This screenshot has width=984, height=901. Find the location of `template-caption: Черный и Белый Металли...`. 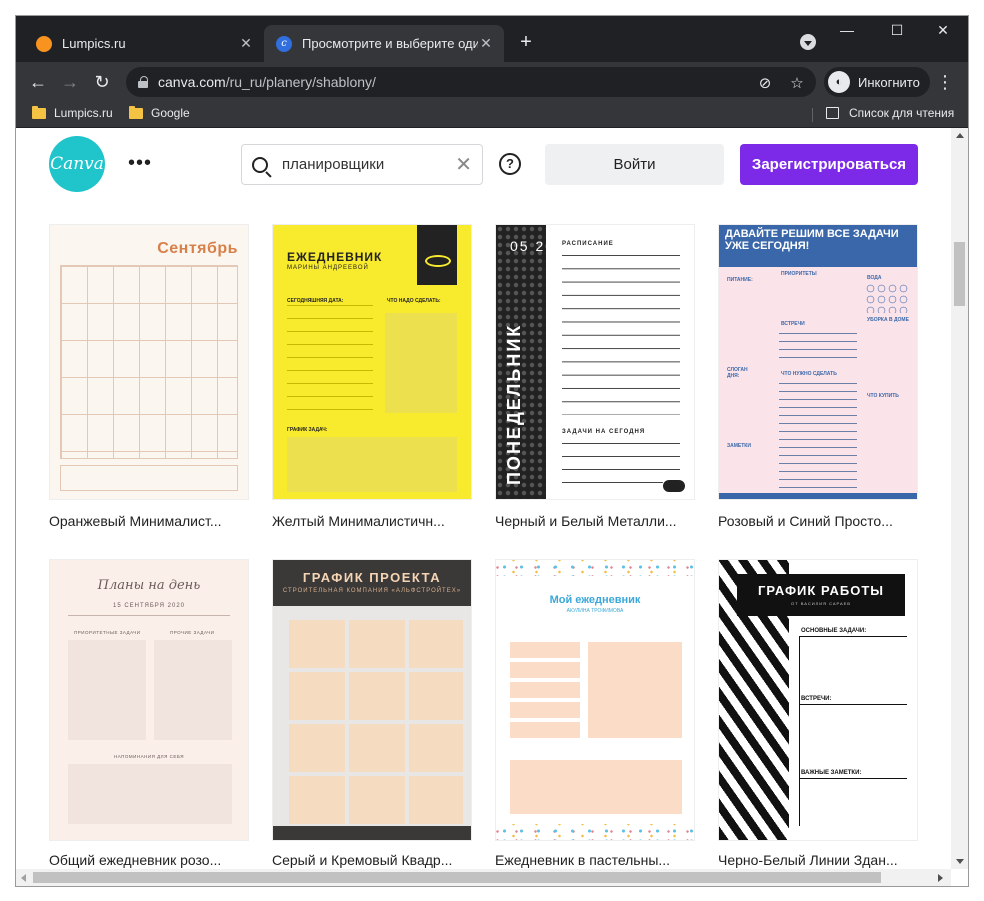

template-caption: Черный и Белый Металли... is located at coordinates (597, 521).